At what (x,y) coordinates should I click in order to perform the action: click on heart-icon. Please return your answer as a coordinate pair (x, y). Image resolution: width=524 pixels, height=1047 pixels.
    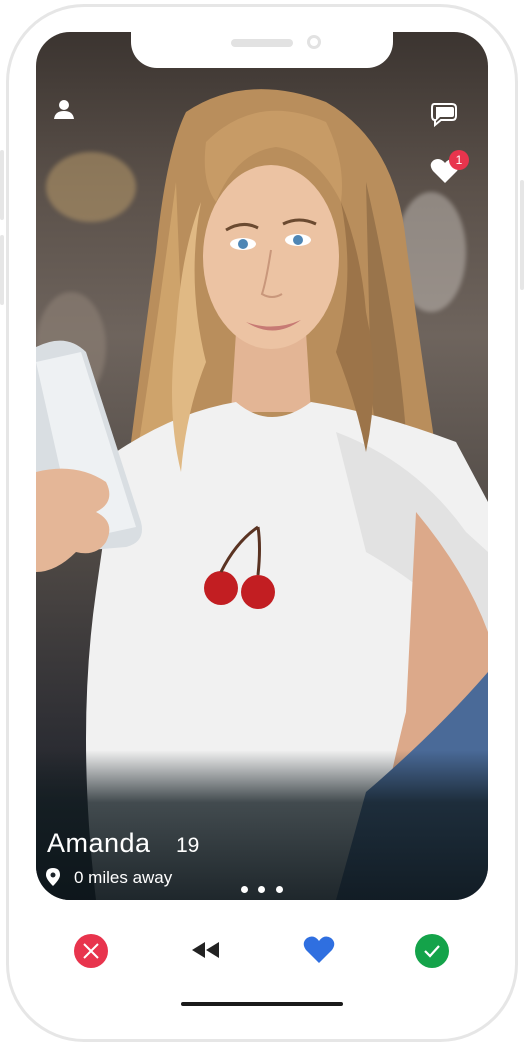
    Looking at the image, I should click on (319, 949).